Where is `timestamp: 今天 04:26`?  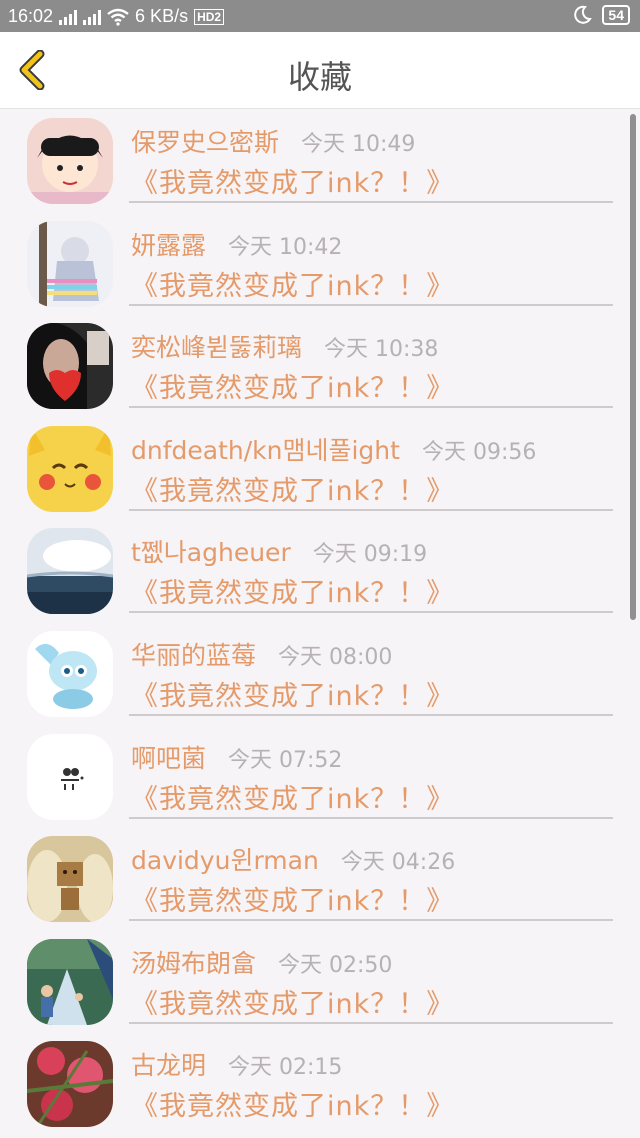 timestamp: 今天 04:26 is located at coordinates (398, 863).